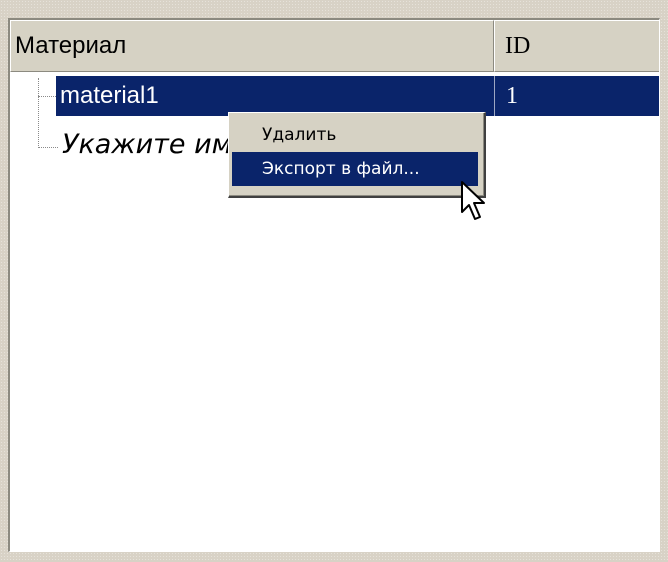 The width and height of the screenshot is (668, 562). Describe the element at coordinates (494, 96) in the screenshot. I see `column-separator` at that location.